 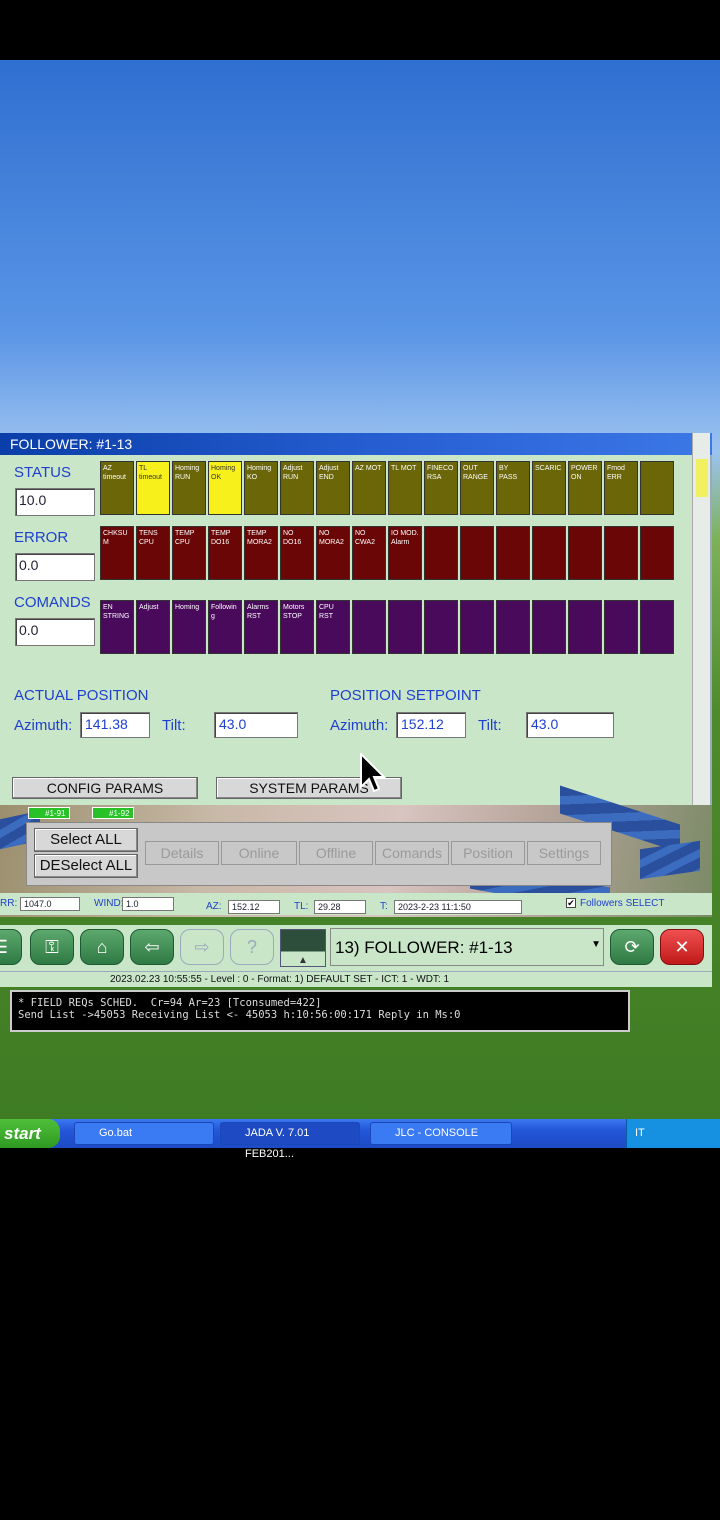 What do you see at coordinates (30, 1133) in the screenshot?
I see `start-button: start` at bounding box center [30, 1133].